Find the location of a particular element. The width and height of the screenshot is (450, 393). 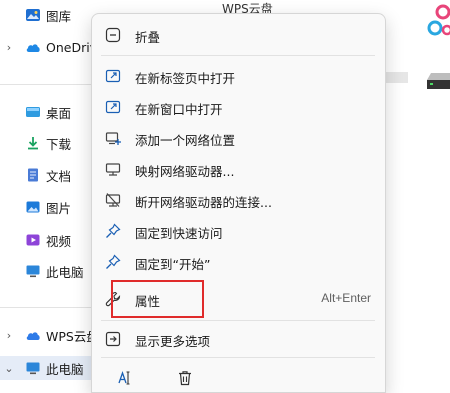

menu-item-show-more-options: 显示更多选项 is located at coordinates (238, 339).